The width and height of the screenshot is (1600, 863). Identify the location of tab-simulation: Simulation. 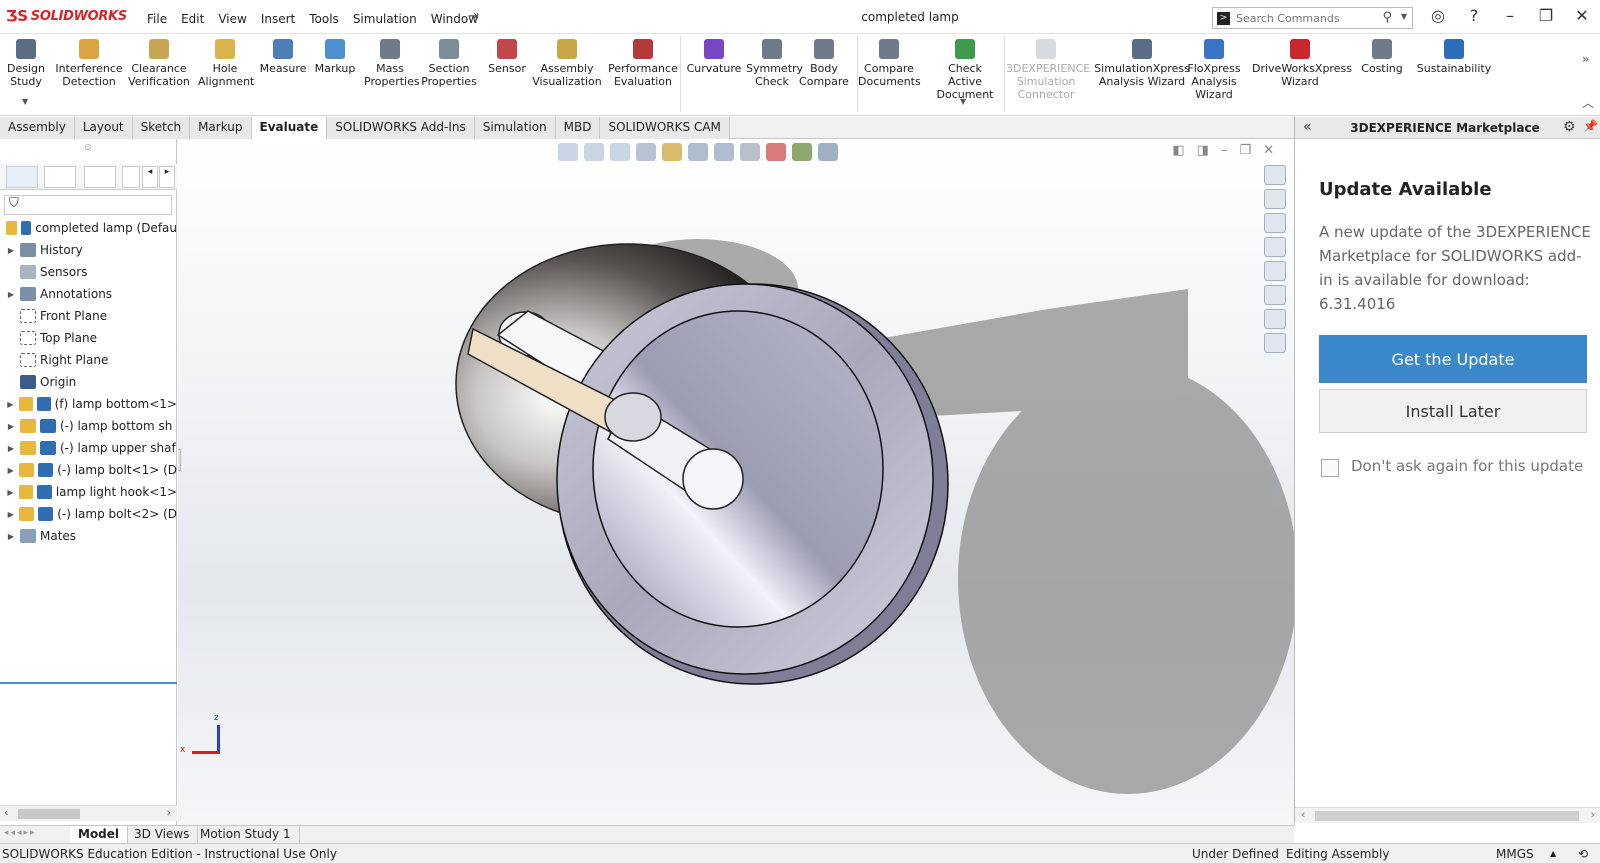
(515, 128).